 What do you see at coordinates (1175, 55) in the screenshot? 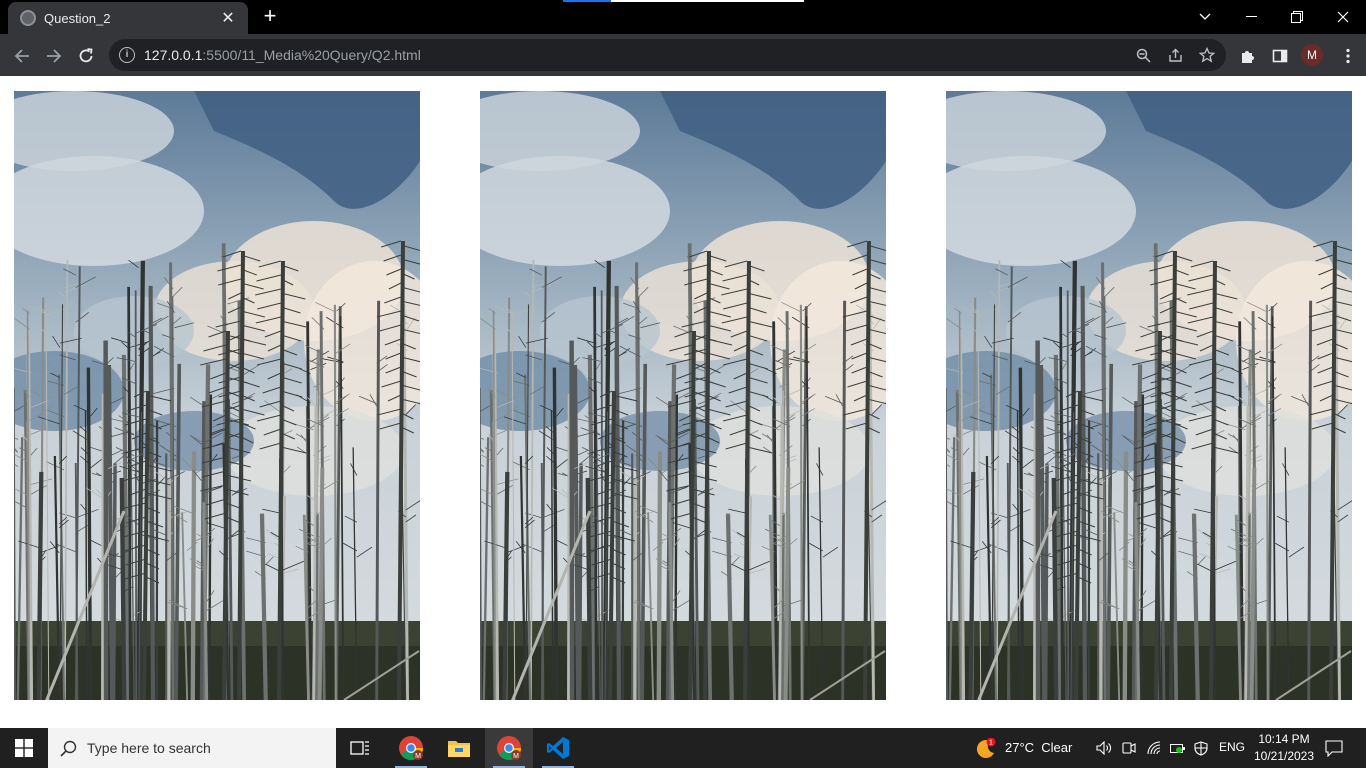
I see `share-icon` at bounding box center [1175, 55].